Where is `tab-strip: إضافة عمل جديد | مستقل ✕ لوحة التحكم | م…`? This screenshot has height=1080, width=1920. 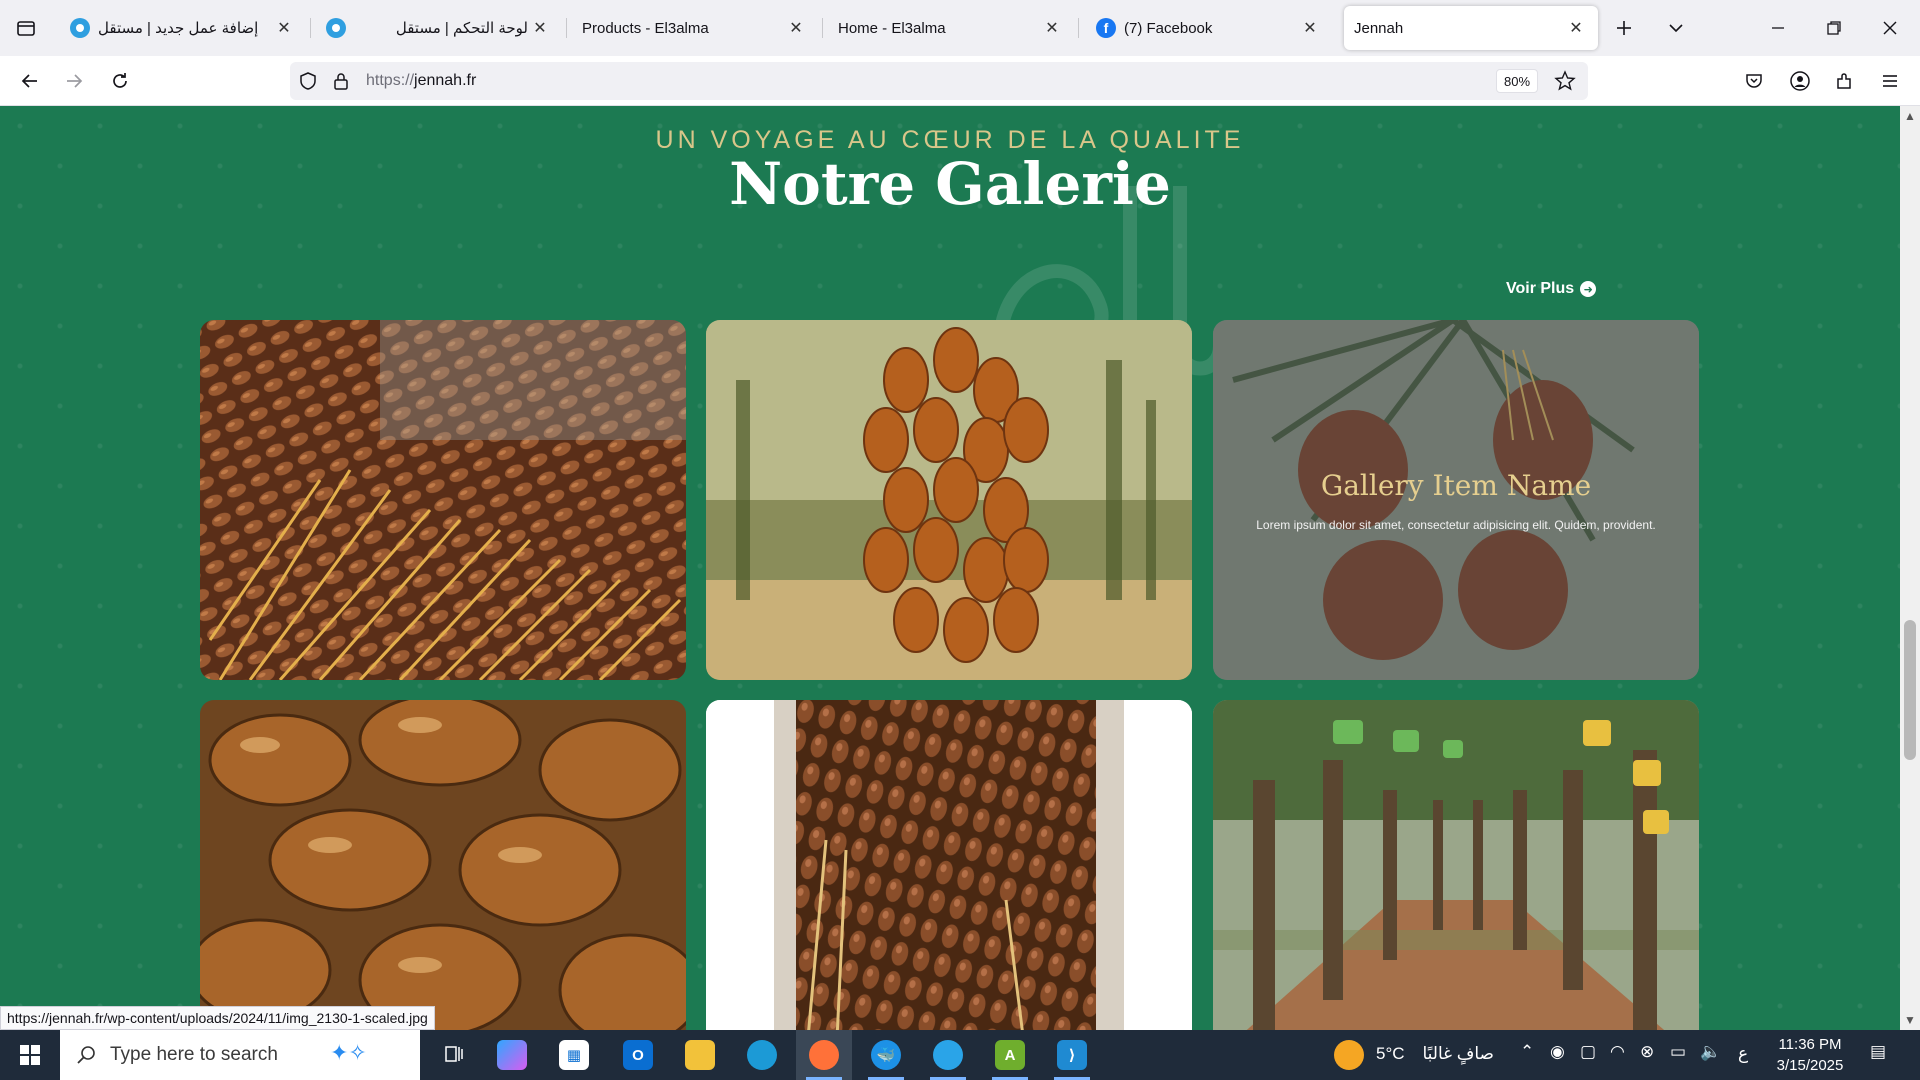
tab-strip: إضافة عمل جديد | مستقل ✕ لوحة التحكم | م… is located at coordinates (960, 28).